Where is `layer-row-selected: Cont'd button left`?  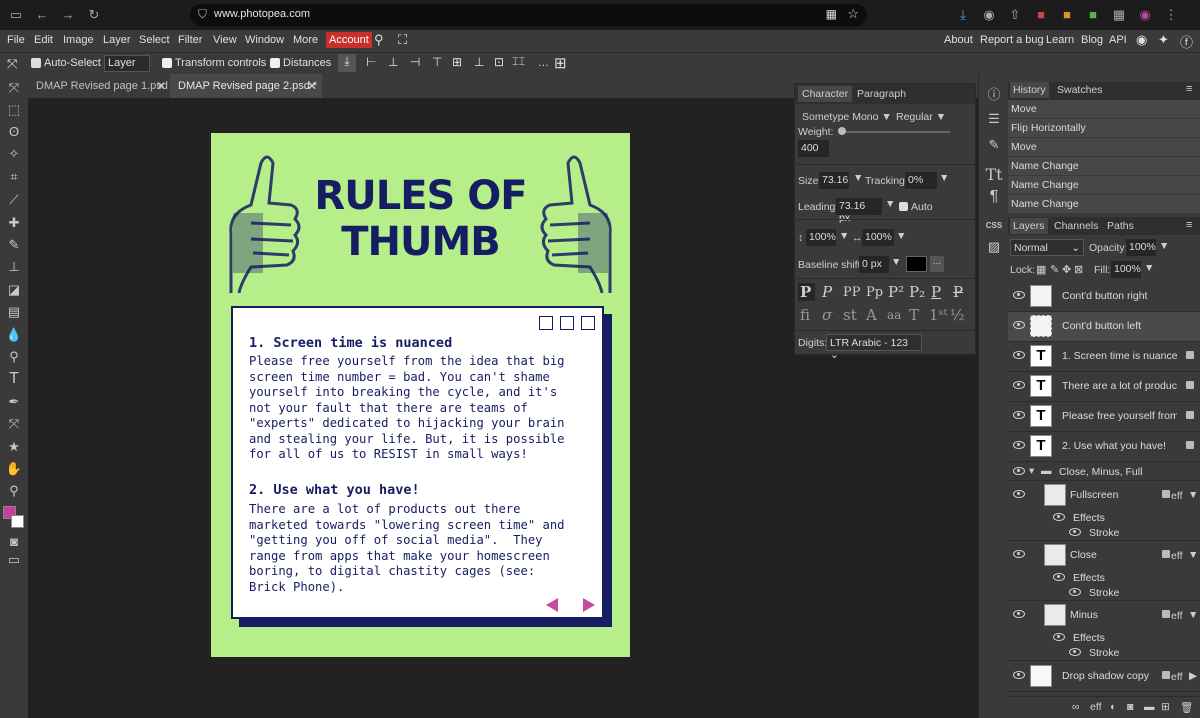 layer-row-selected: Cont'd button left is located at coordinates (1104, 327).